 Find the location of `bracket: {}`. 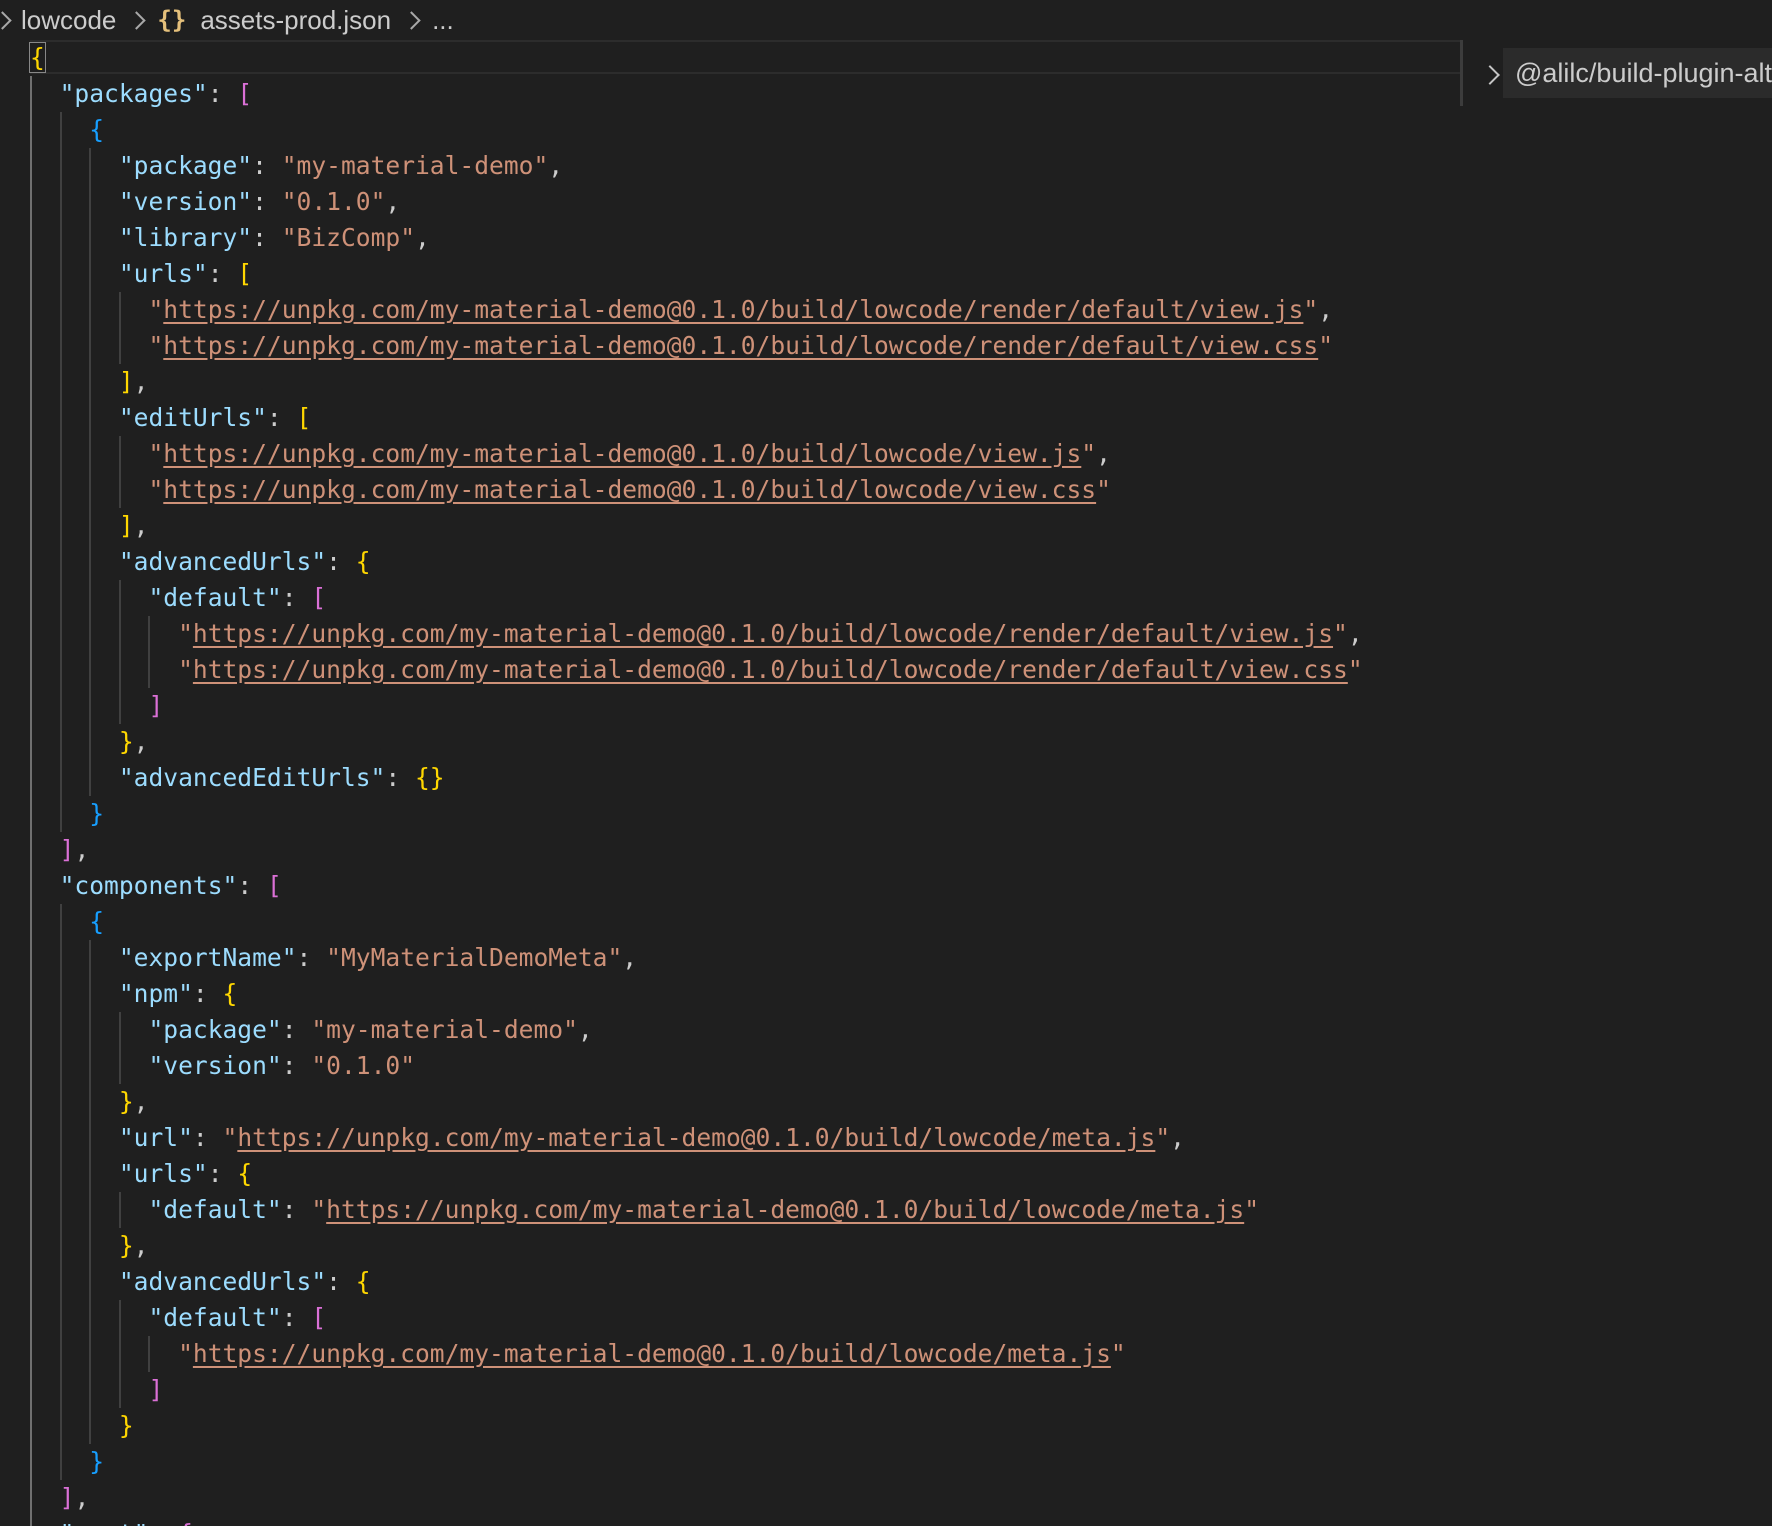

bracket: {} is located at coordinates (430, 777).